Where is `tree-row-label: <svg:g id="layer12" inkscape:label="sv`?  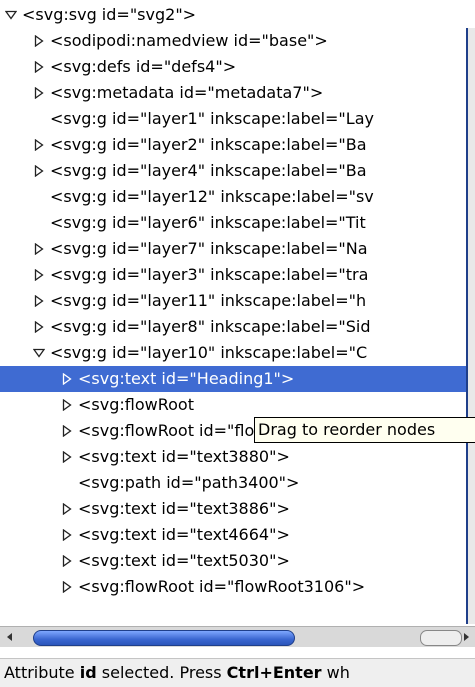
tree-row-label: <svg:g id="layer12" inkscape:label="sv is located at coordinates (212, 196).